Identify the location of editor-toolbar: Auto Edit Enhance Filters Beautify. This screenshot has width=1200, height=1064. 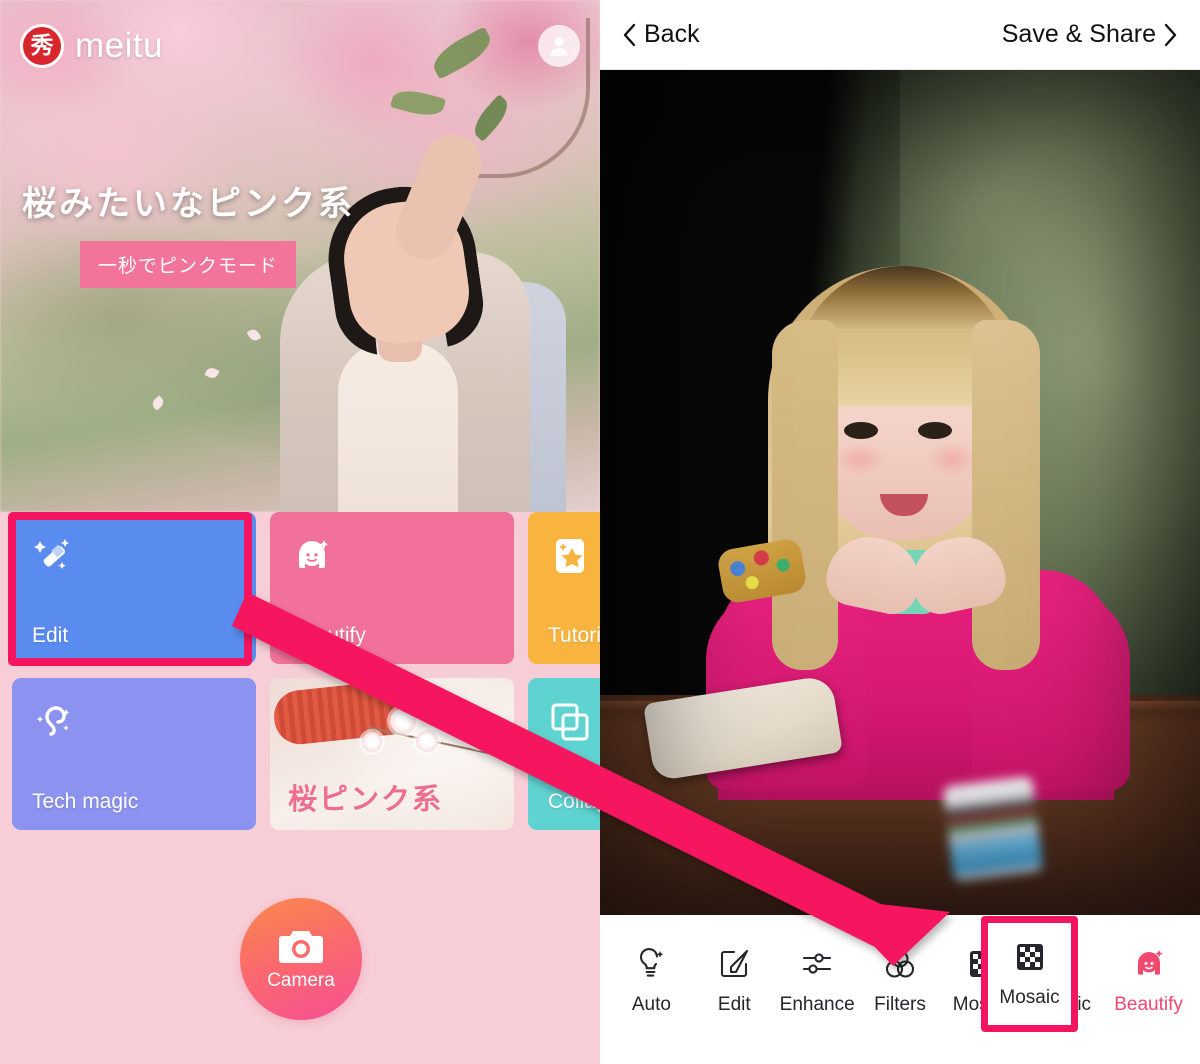
(900, 989).